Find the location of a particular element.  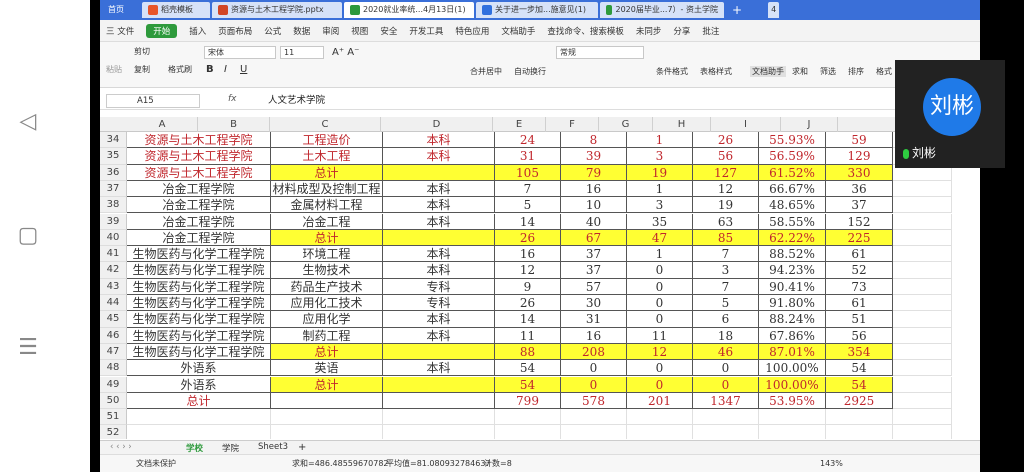

table-cell: 6 is located at coordinates (726, 319).